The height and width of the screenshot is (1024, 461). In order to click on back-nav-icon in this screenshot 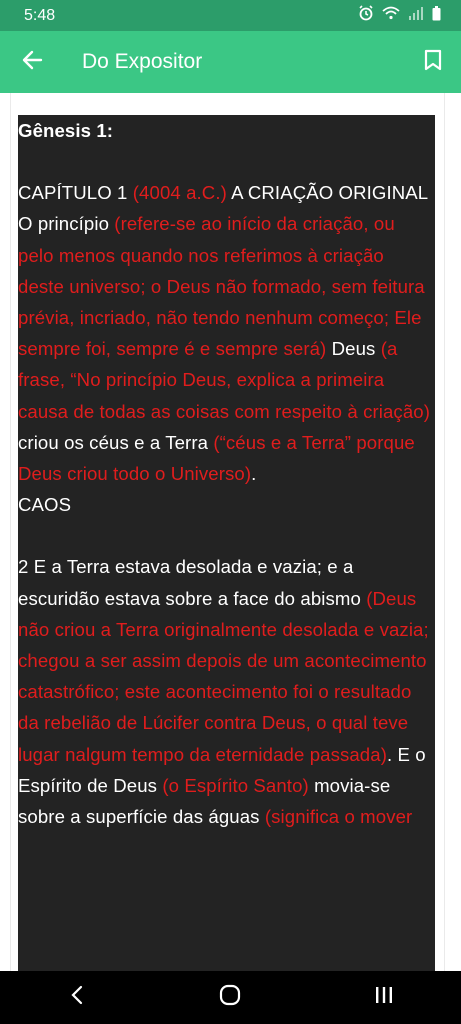, I will do `click(77, 997)`.